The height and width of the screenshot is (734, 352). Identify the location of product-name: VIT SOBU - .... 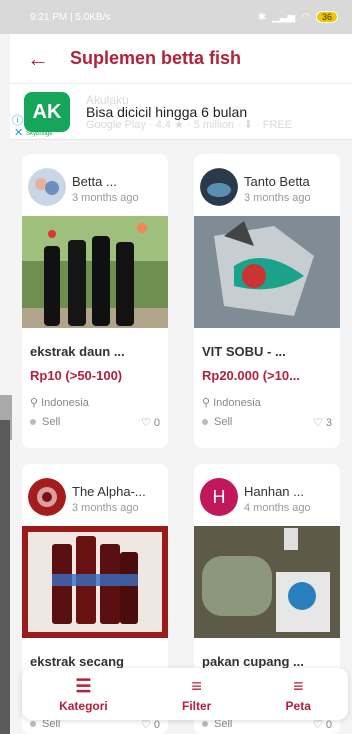
(244, 351).